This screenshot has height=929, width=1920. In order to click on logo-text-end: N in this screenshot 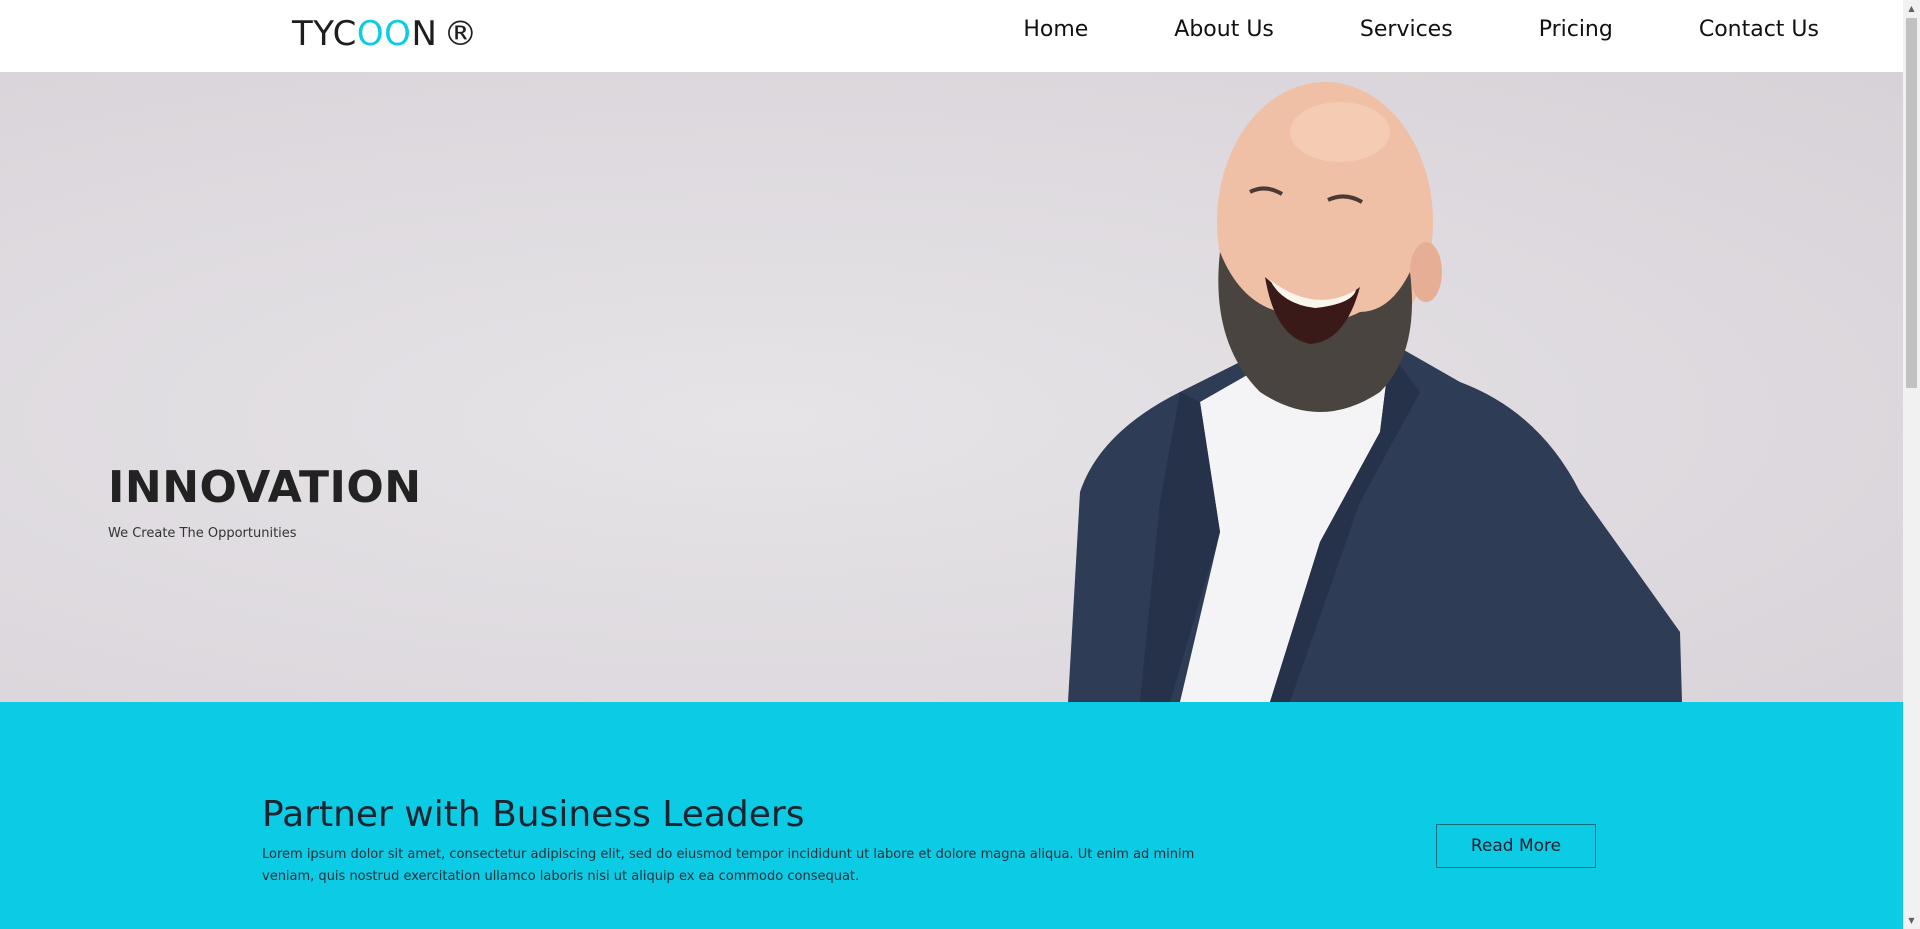, I will do `click(424, 34)`.